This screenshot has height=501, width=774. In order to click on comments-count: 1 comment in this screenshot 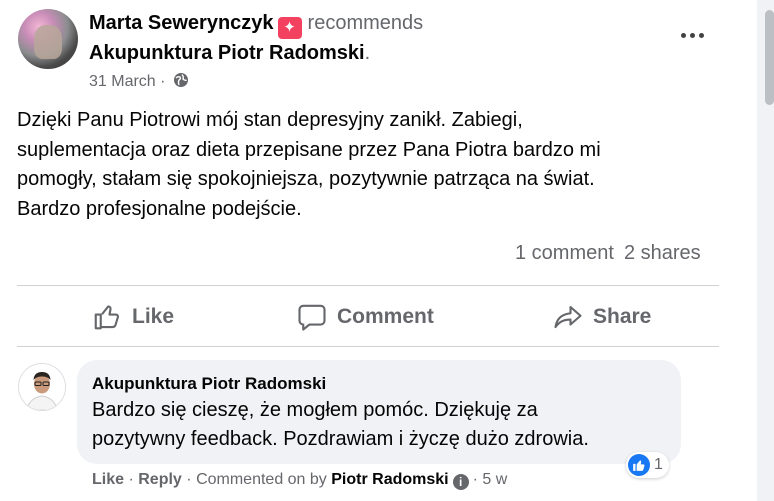, I will do `click(564, 253)`.